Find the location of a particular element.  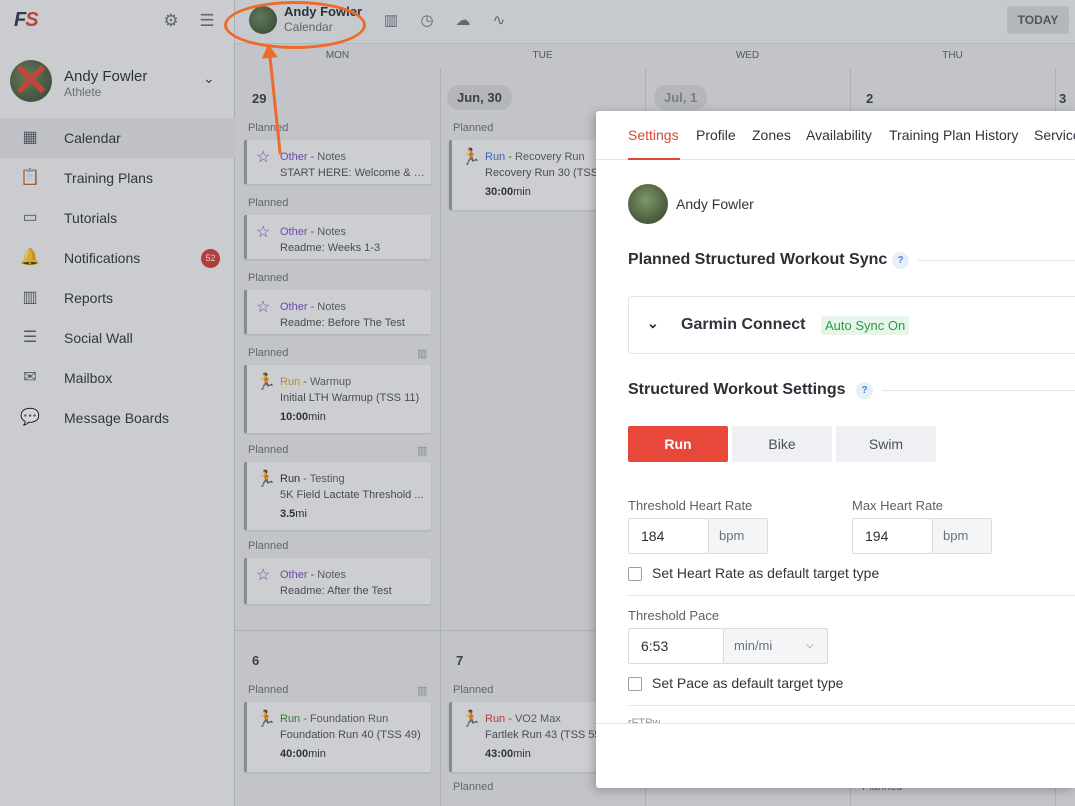

chat-icon: 💬 is located at coordinates (30, 417).